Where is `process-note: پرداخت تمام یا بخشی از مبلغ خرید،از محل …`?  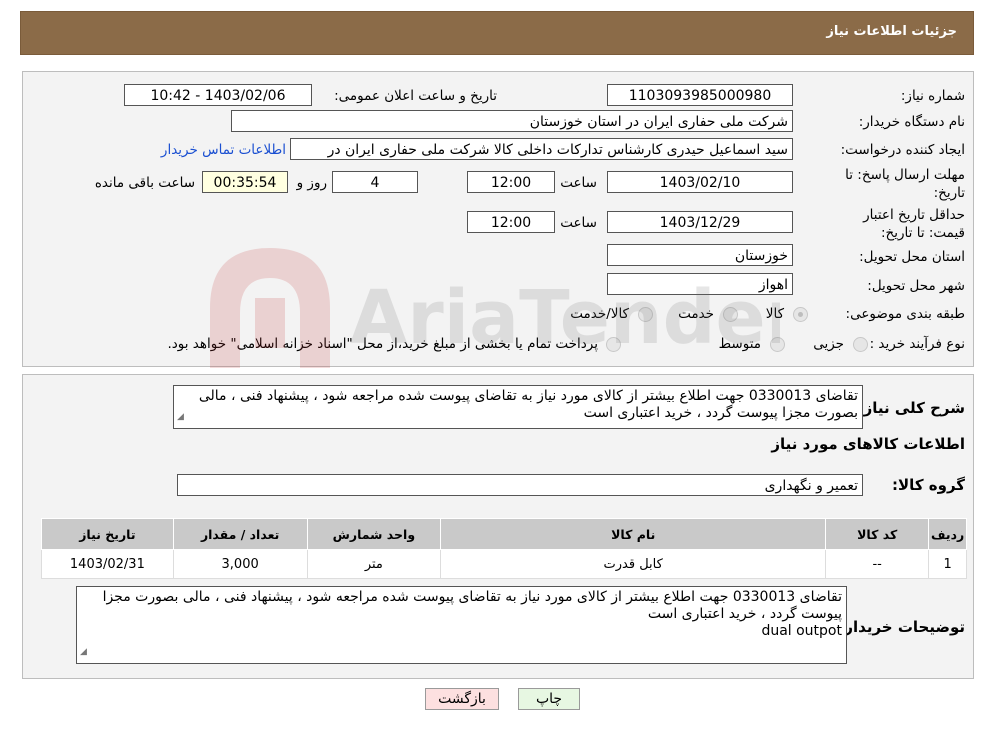
process-note: پرداخت تمام یا بخشی از مبلغ خرید،از محل … is located at coordinates (382, 344).